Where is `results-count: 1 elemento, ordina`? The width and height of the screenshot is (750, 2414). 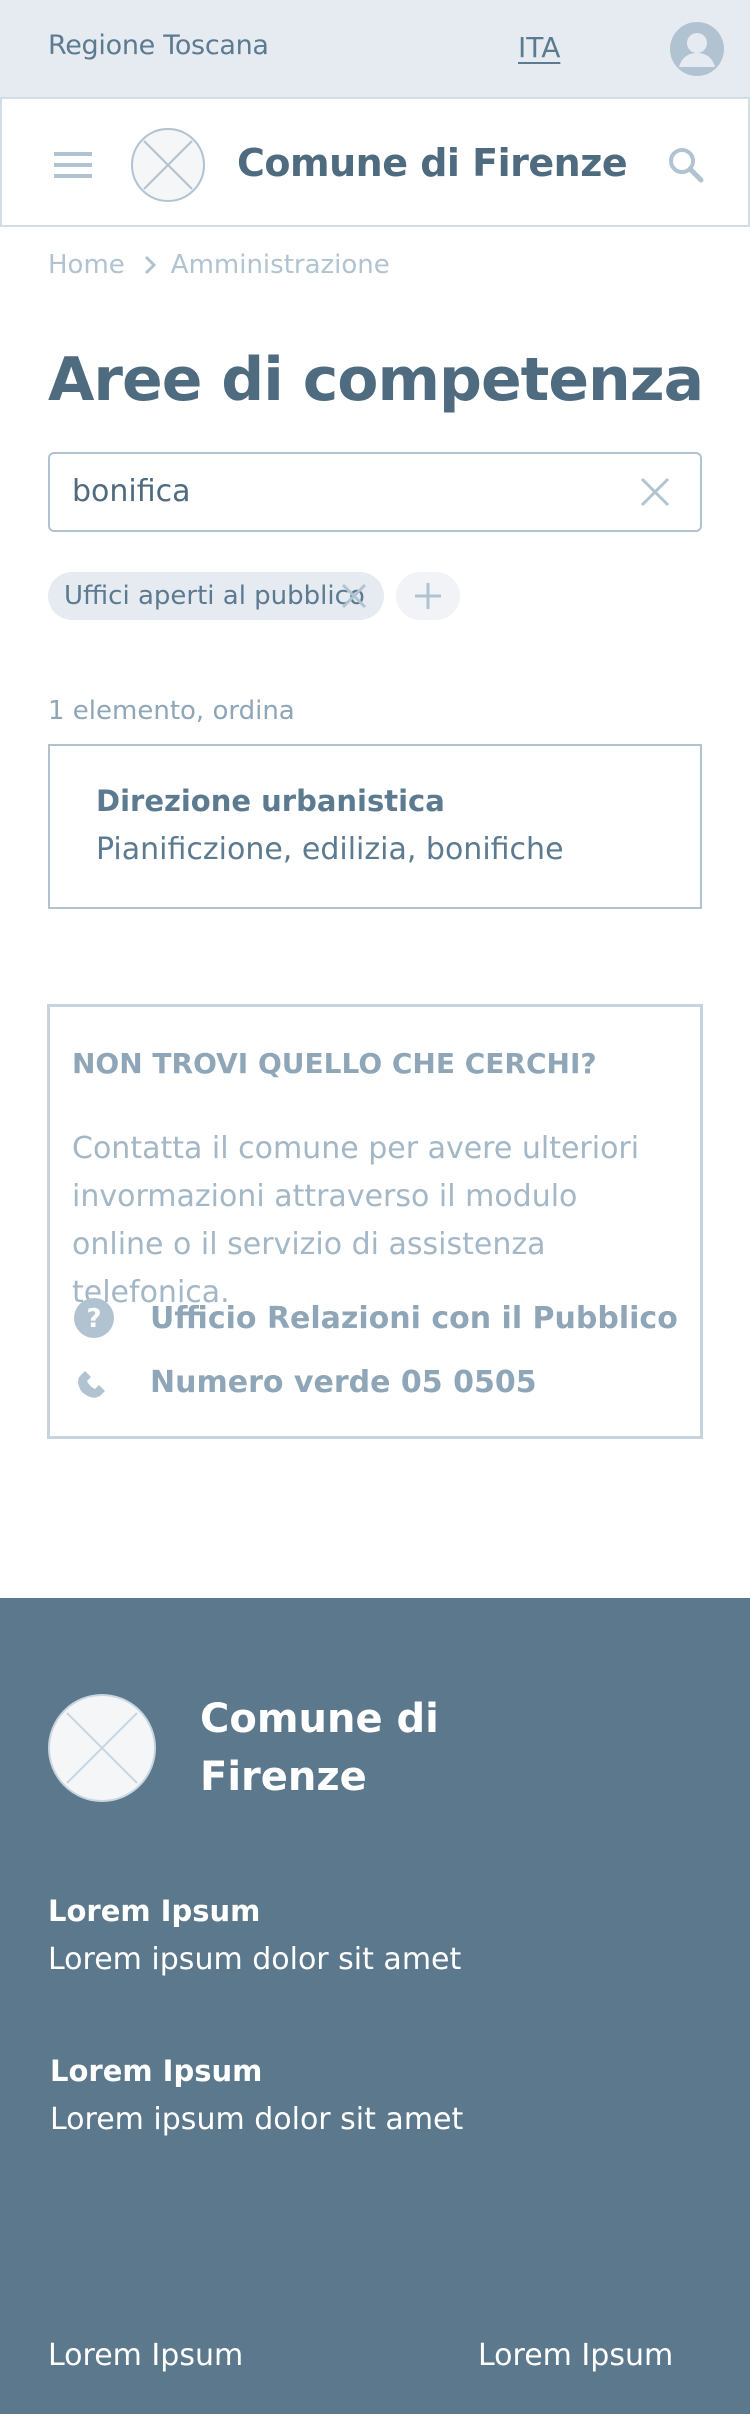 results-count: 1 elemento, ordina is located at coordinates (171, 711).